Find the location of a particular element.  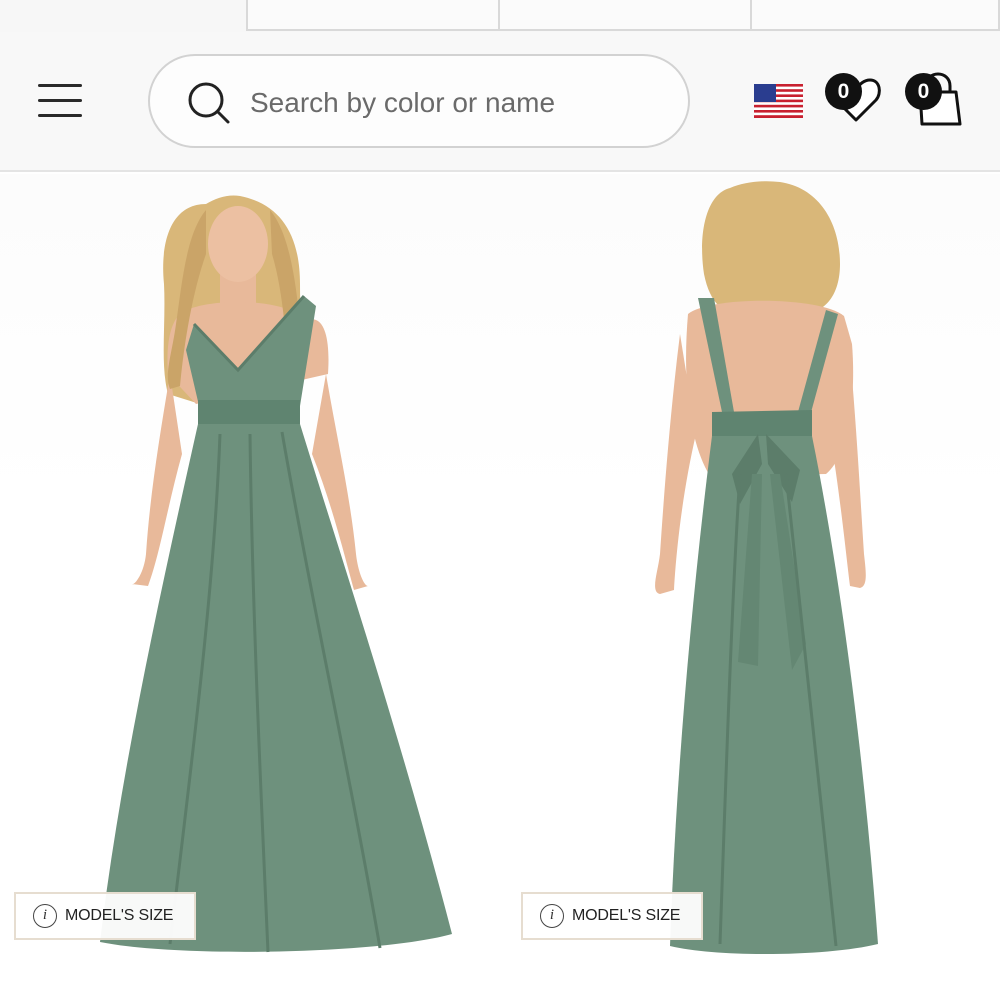

wishlist-button: 0 is located at coordinates (853, 97).